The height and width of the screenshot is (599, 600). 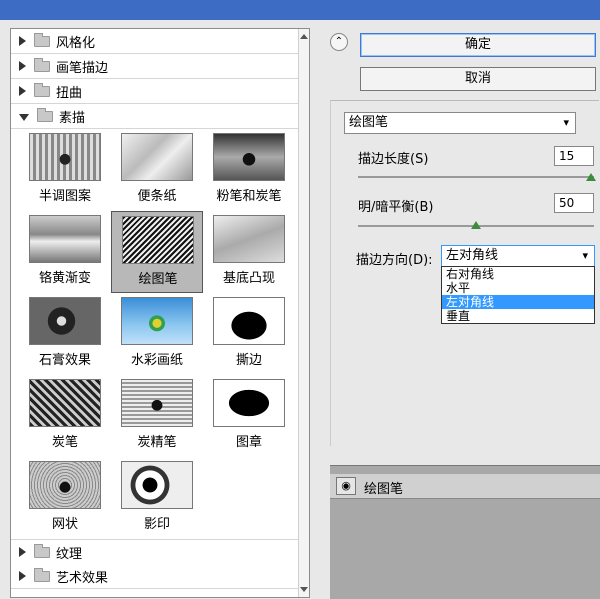 I want to click on filter-thumb-label: 铬黄渐变, so click(x=64, y=278).